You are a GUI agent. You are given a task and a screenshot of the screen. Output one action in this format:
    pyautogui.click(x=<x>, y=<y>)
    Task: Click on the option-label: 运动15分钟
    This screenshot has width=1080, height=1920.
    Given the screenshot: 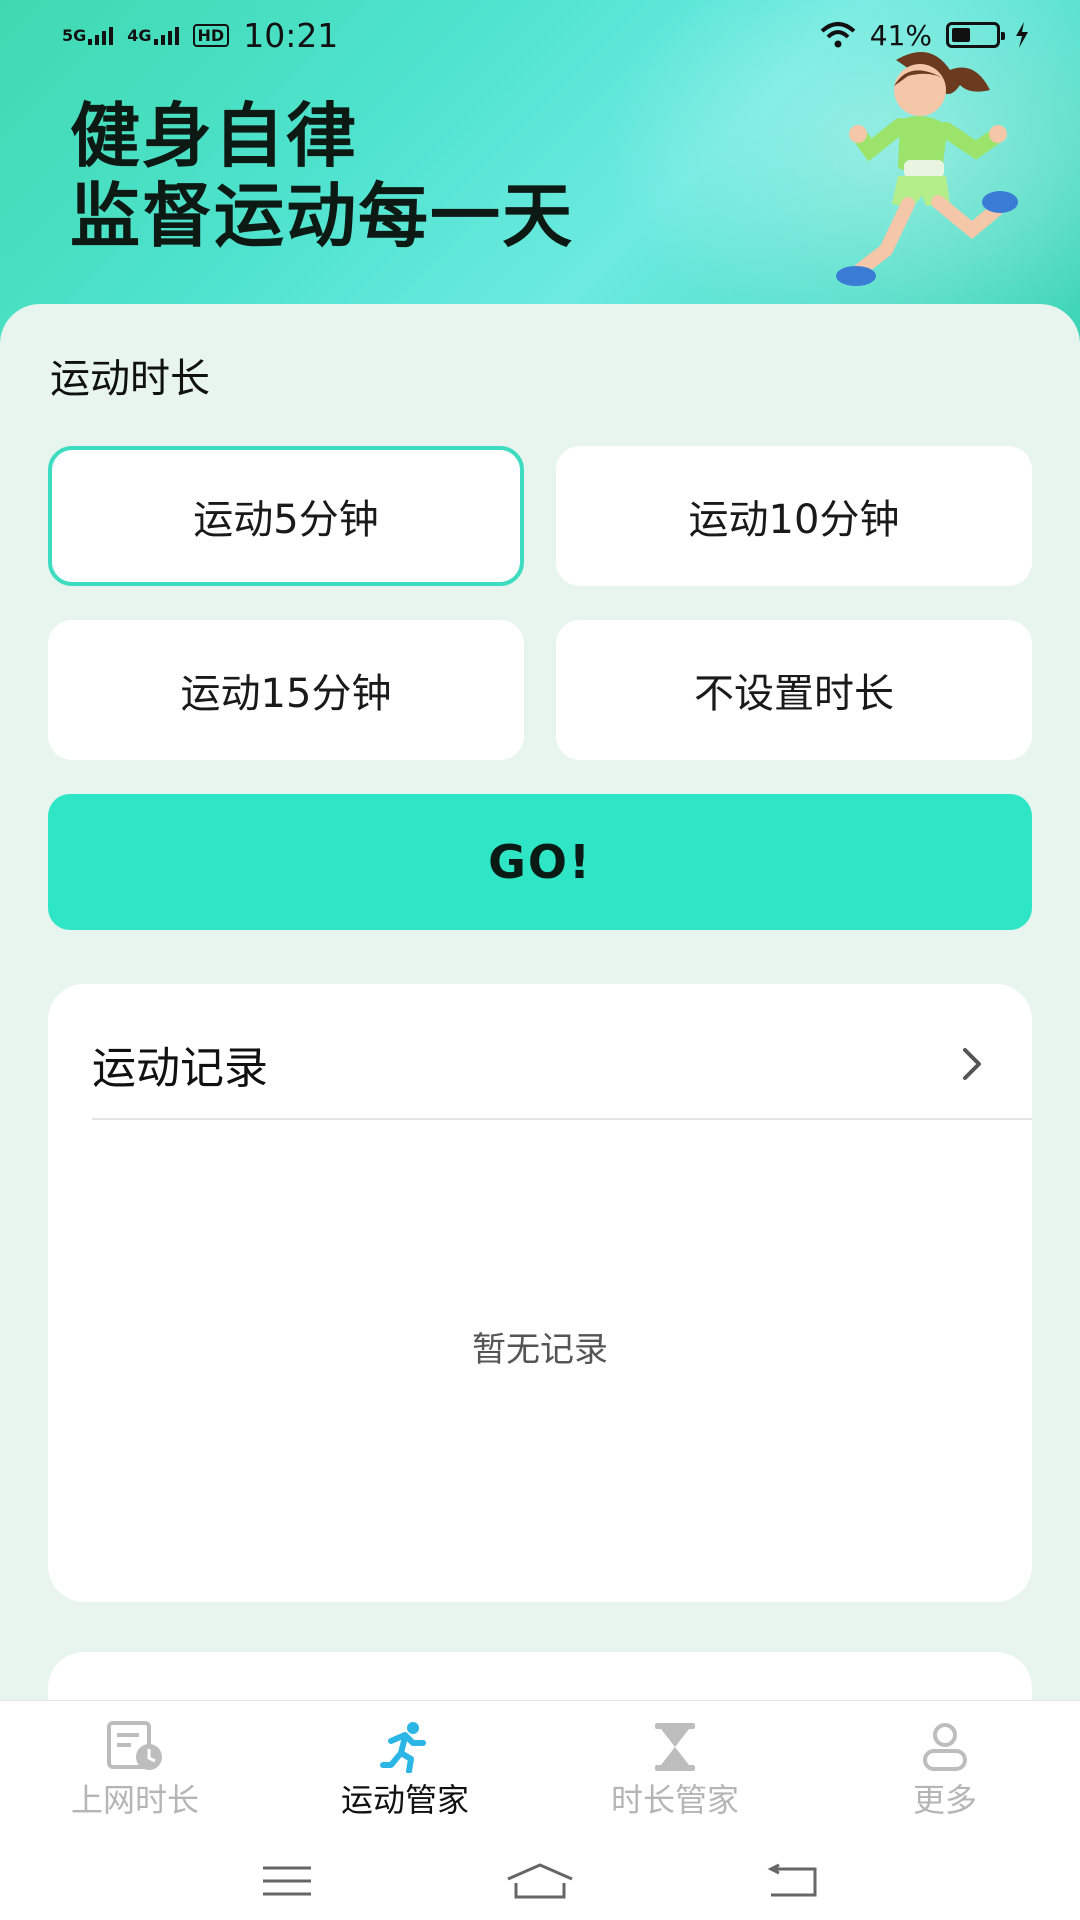 What is the action you would take?
    pyautogui.click(x=286, y=694)
    